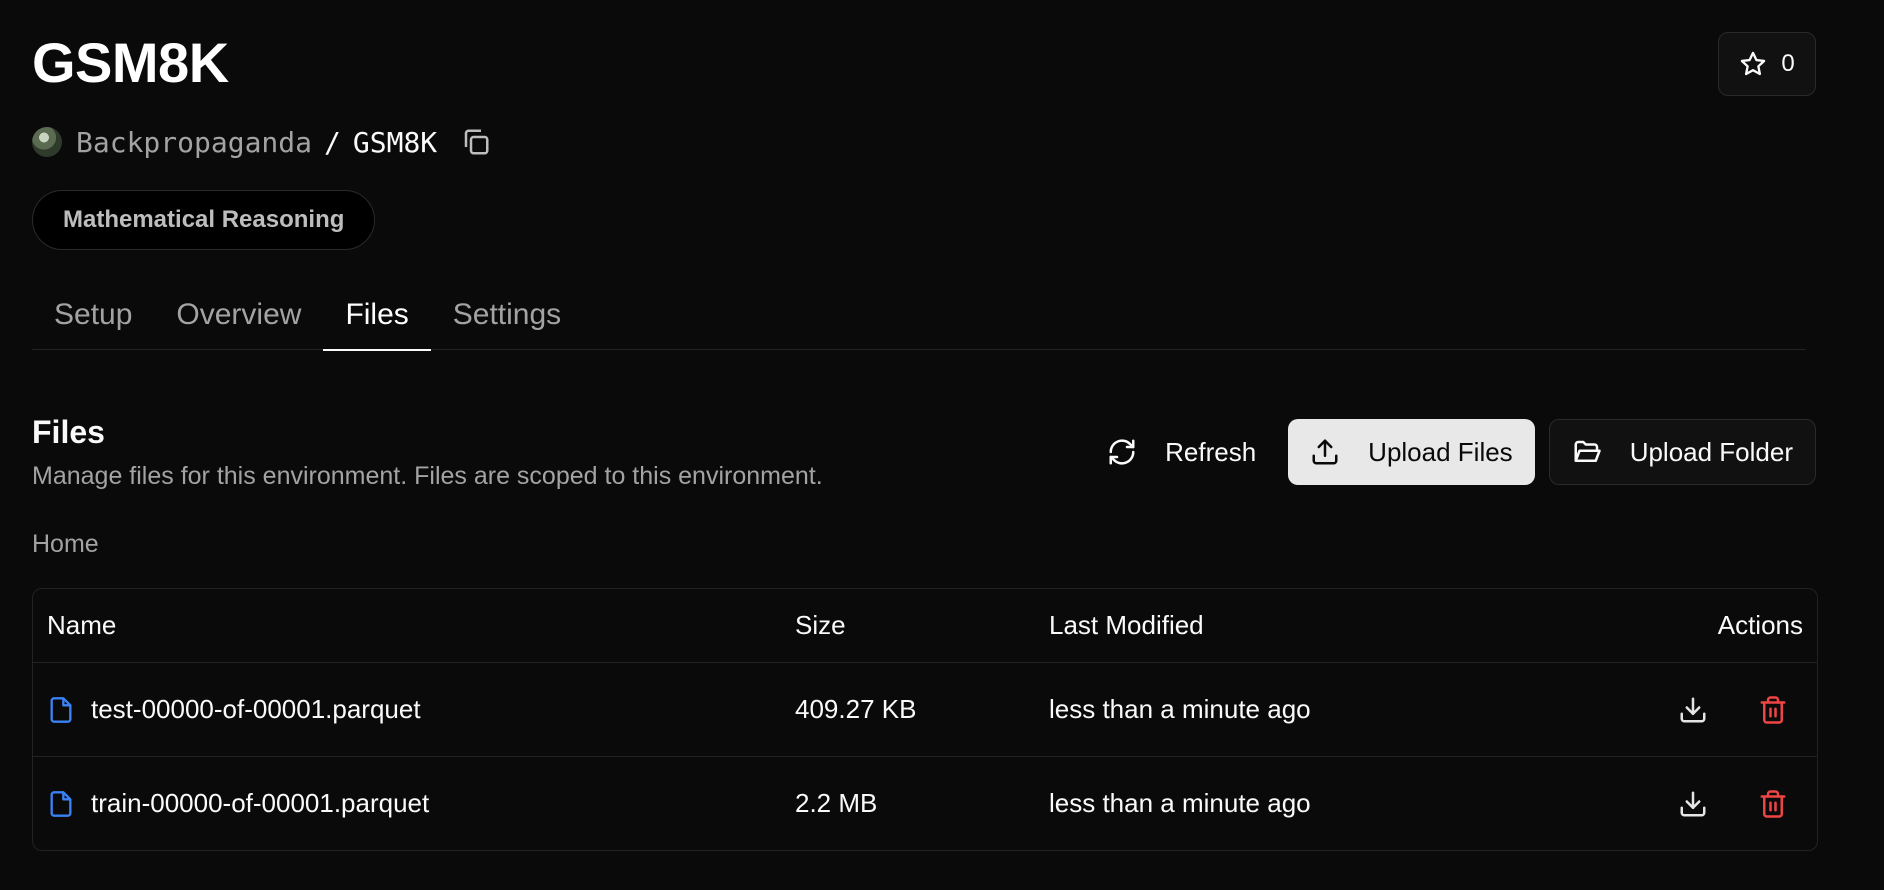 This screenshot has width=1884, height=890. I want to click on section-title: Files, so click(68, 432).